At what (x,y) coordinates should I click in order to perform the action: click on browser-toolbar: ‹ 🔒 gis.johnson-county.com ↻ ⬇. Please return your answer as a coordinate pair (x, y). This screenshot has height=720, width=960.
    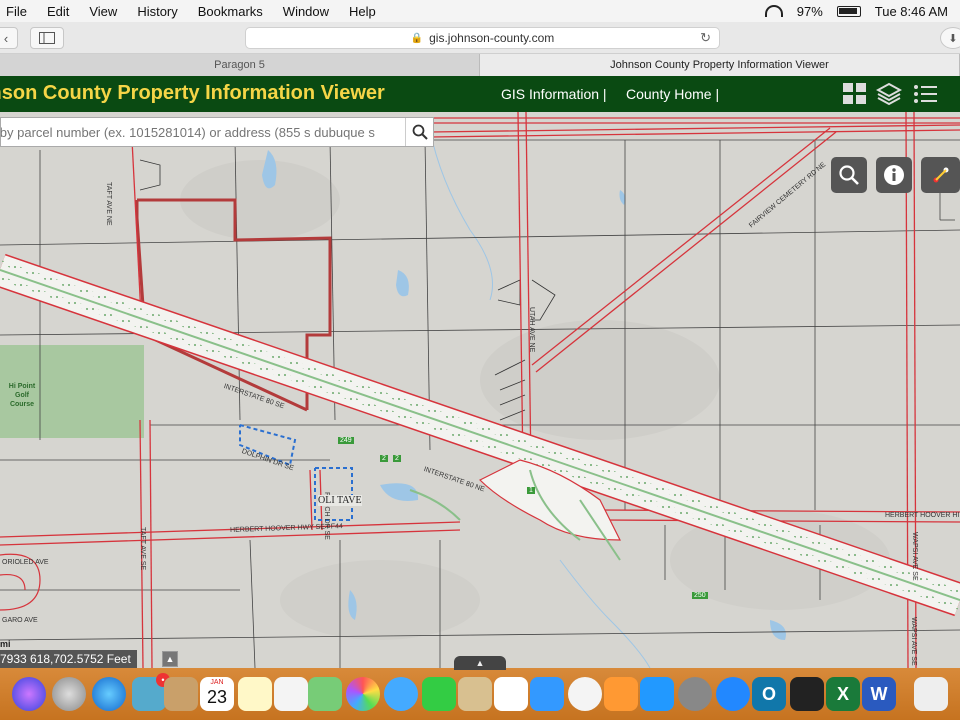
    Looking at the image, I should click on (480, 38).